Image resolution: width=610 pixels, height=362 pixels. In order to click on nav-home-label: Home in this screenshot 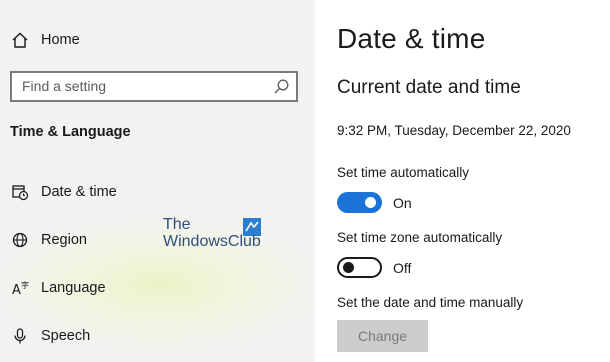, I will do `click(60, 40)`.